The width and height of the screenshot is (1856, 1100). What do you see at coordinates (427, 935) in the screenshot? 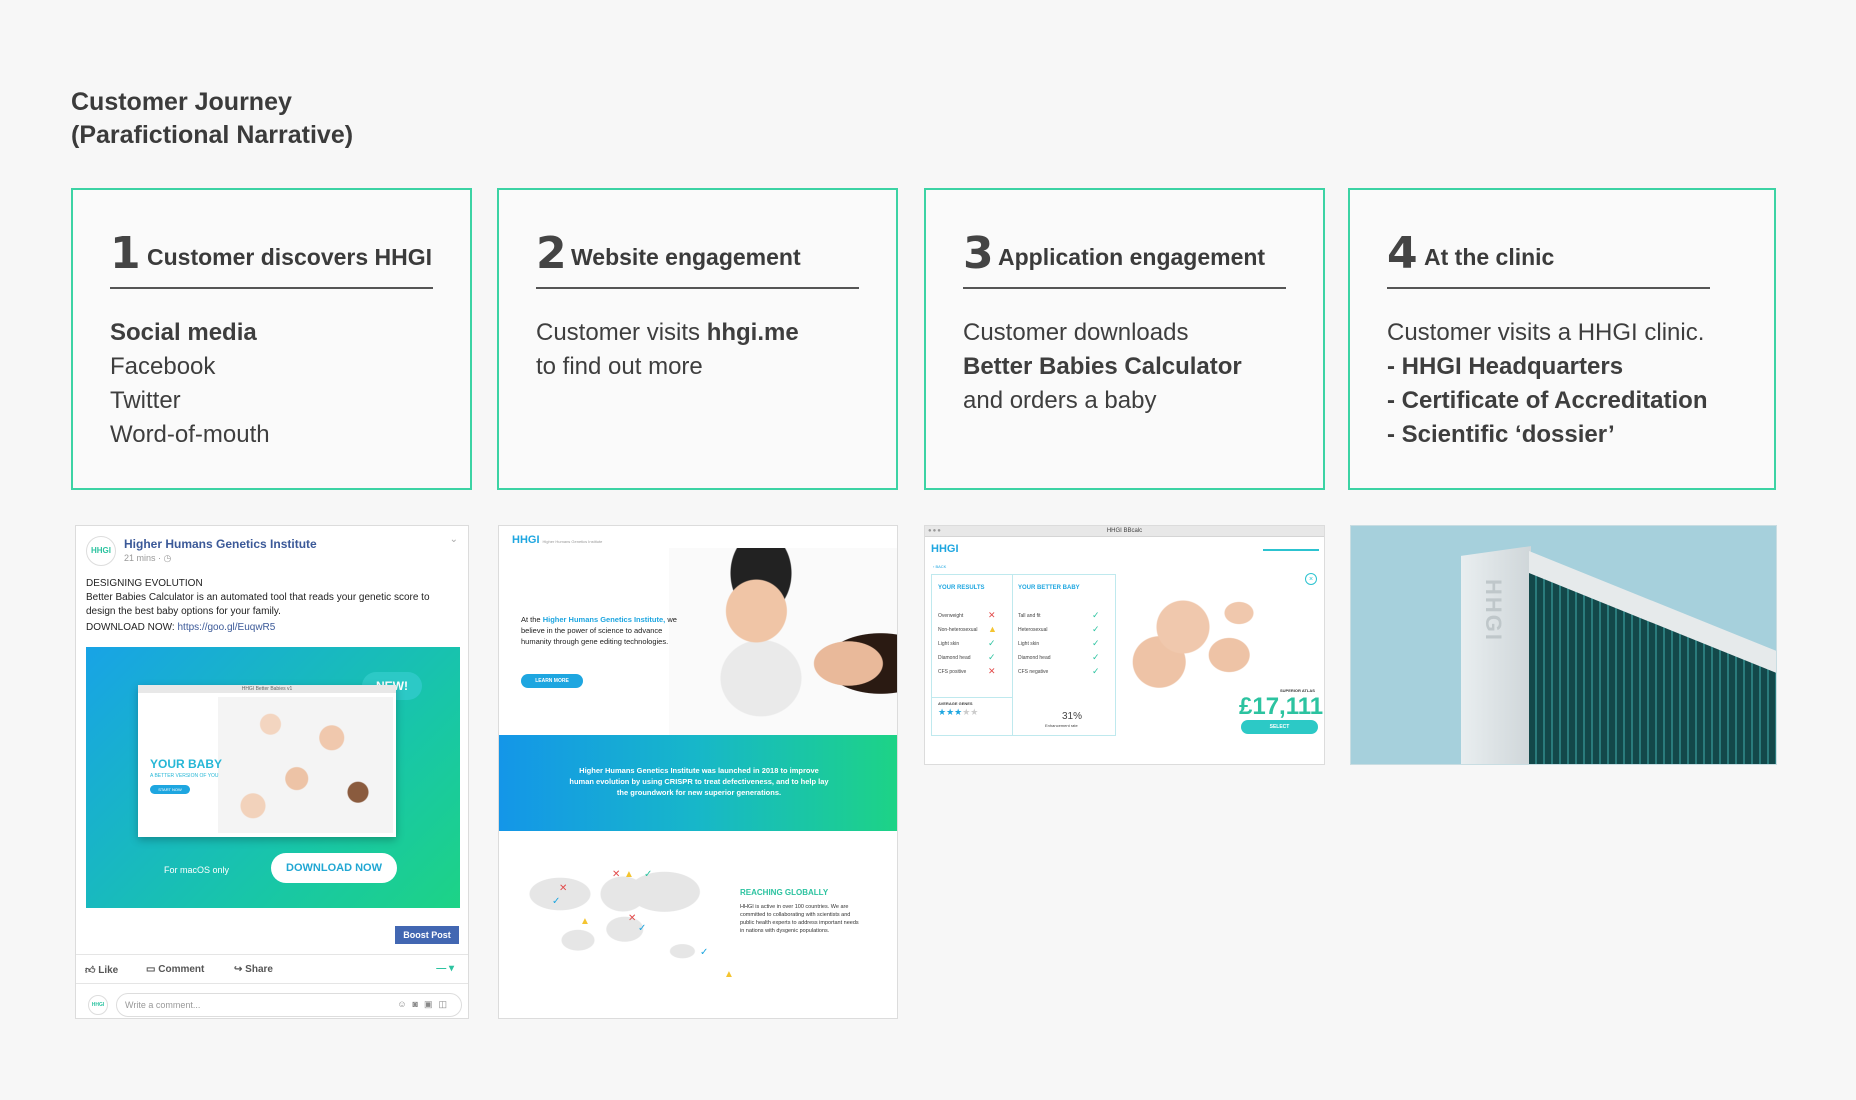
I see `boost-post-button: Boost Post` at bounding box center [427, 935].